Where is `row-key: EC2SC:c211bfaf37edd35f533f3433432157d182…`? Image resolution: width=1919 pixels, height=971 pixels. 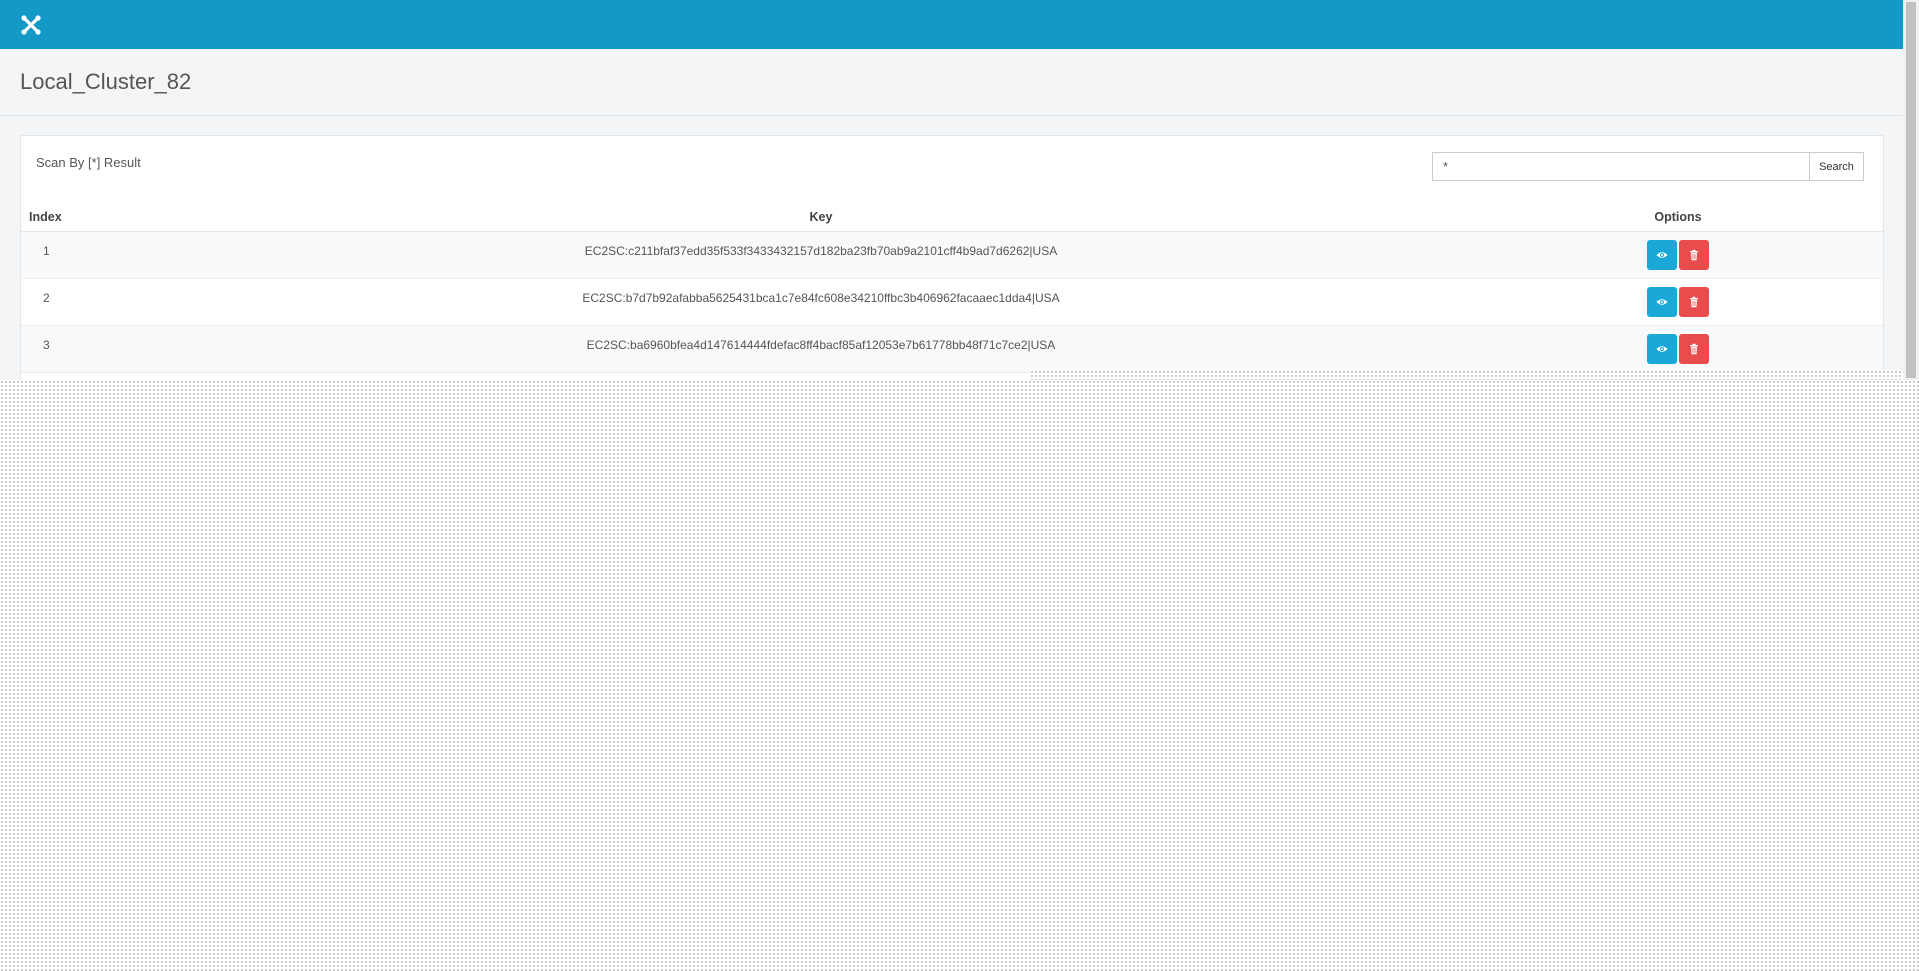
row-key: EC2SC:c211bfaf37edd35f533f3433432157d182… is located at coordinates (821, 251).